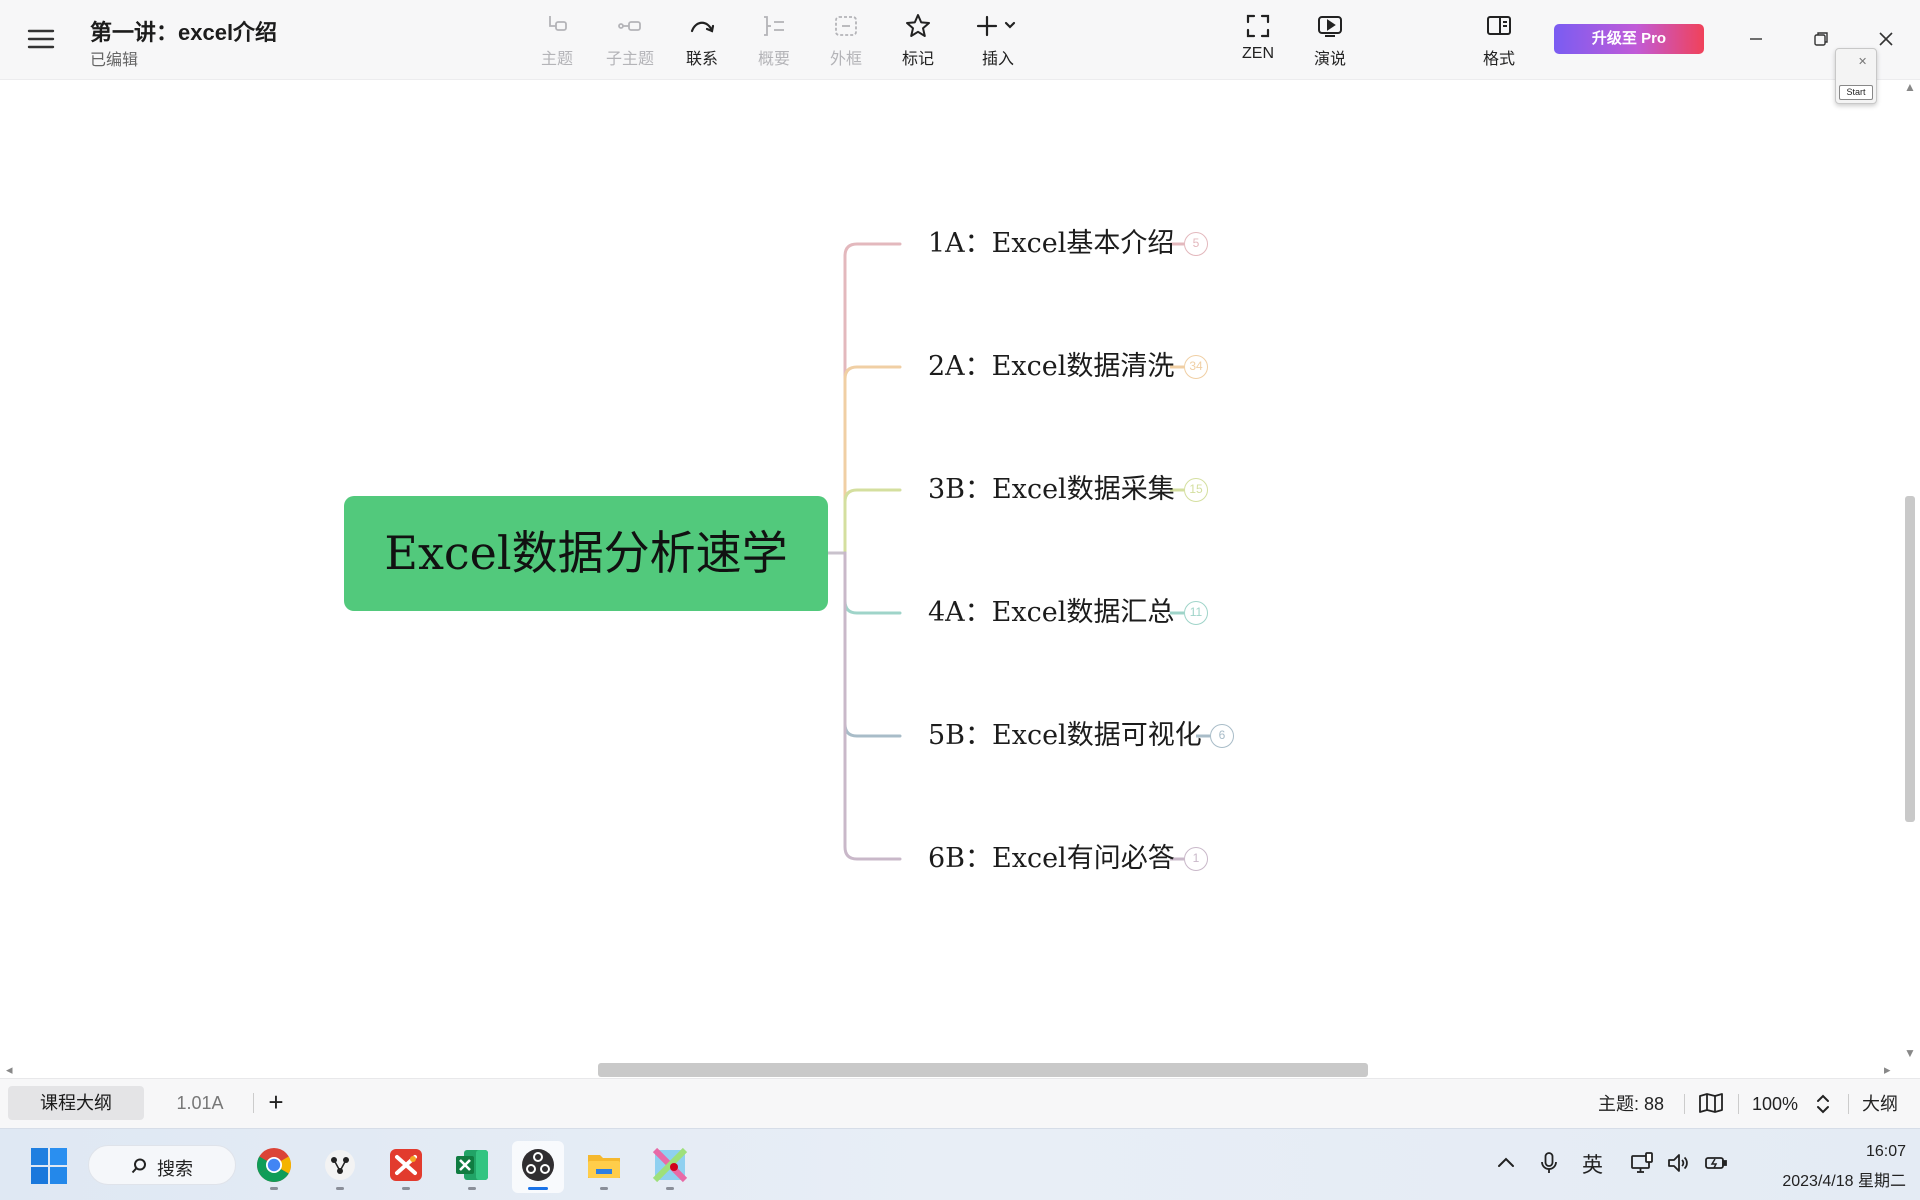 The height and width of the screenshot is (1200, 1920). I want to click on topic-count: 主题: 88, so click(1631, 1104).